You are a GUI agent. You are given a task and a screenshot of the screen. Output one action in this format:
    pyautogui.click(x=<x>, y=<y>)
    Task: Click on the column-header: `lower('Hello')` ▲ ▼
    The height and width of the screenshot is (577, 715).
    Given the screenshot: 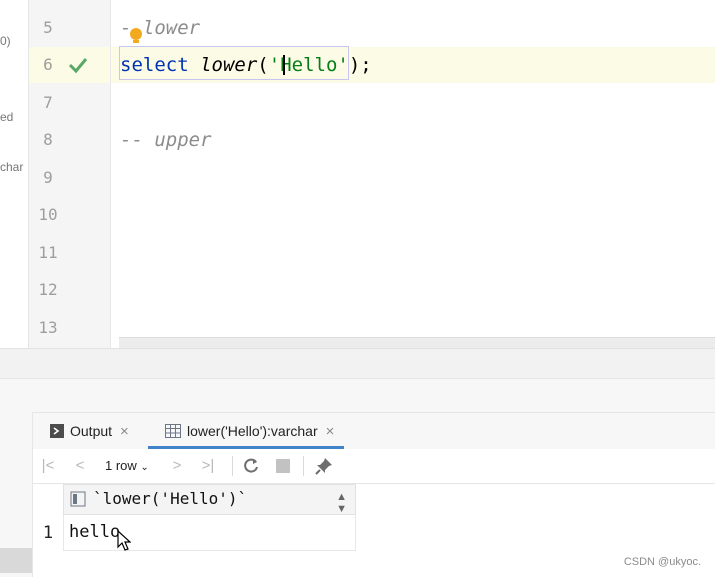 What is the action you would take?
    pyautogui.click(x=209, y=499)
    